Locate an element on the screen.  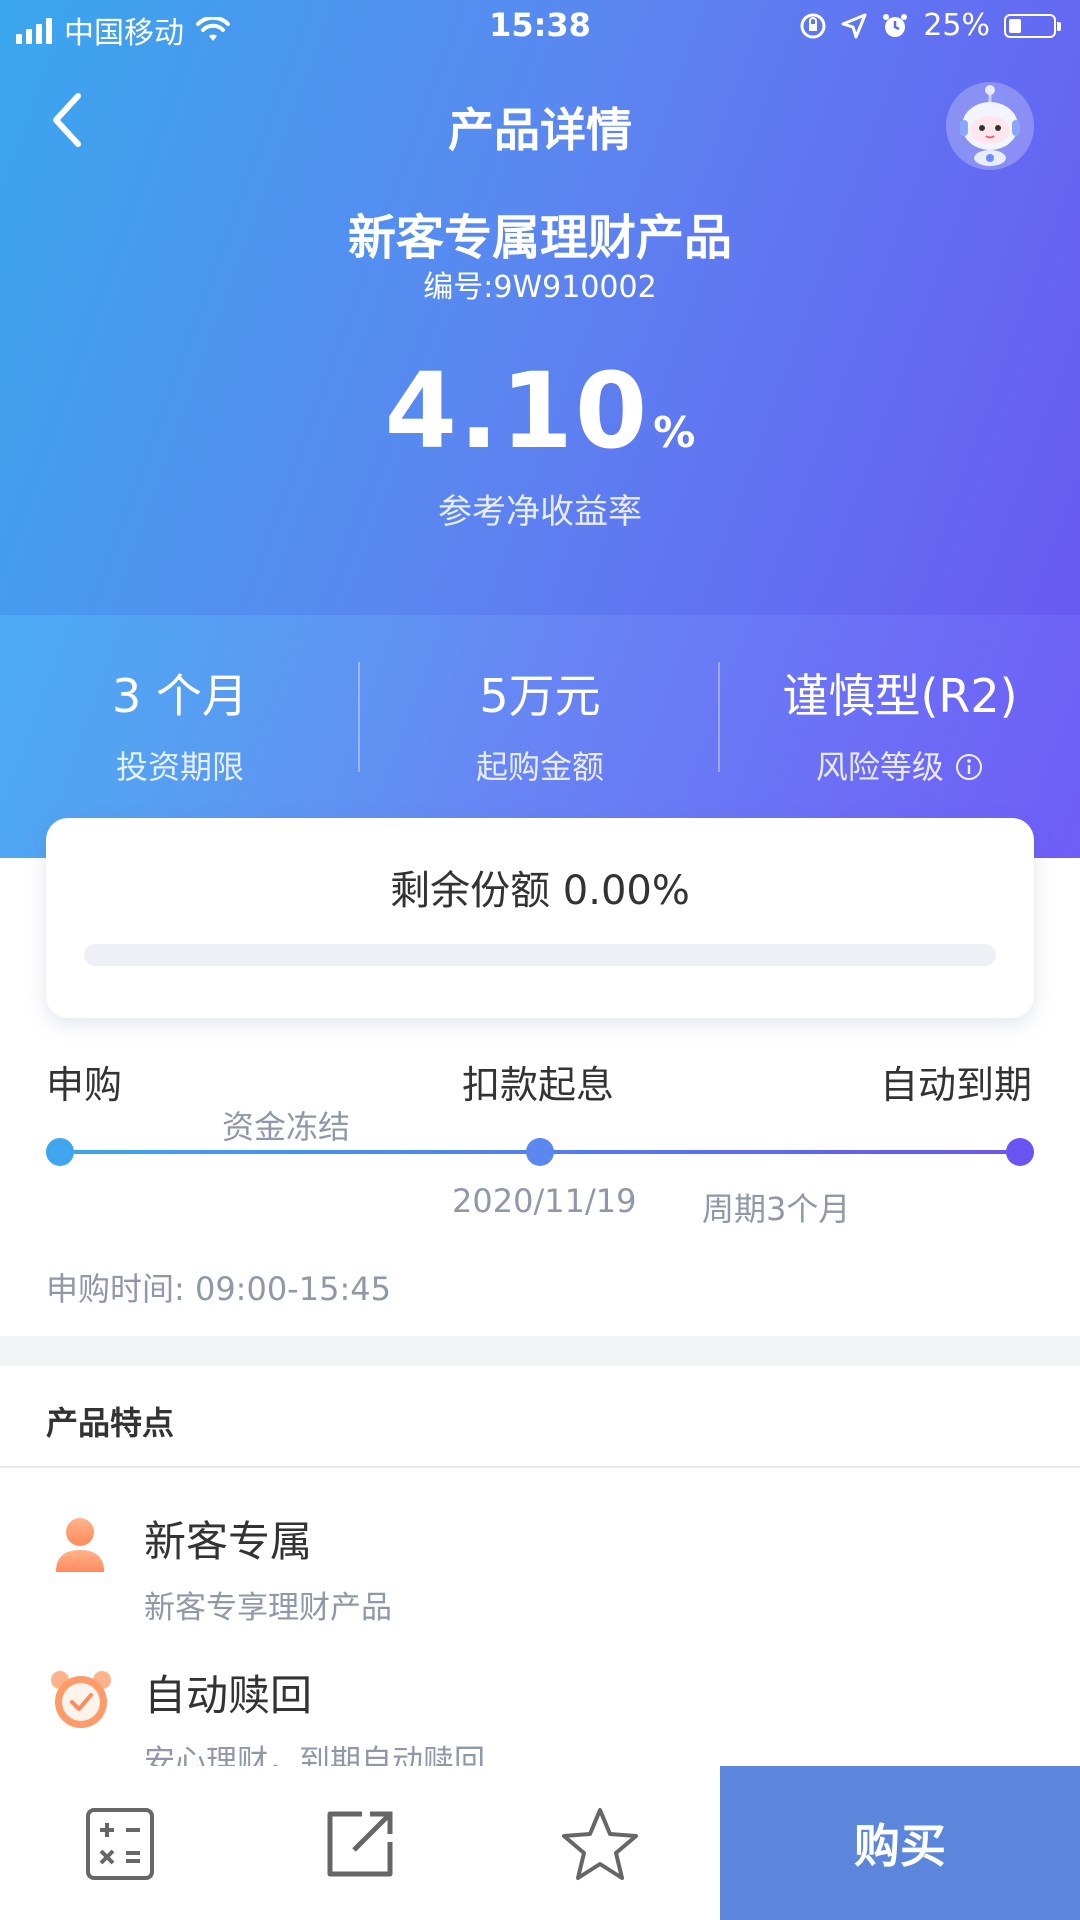
assistant-avatar is located at coordinates (990, 126).